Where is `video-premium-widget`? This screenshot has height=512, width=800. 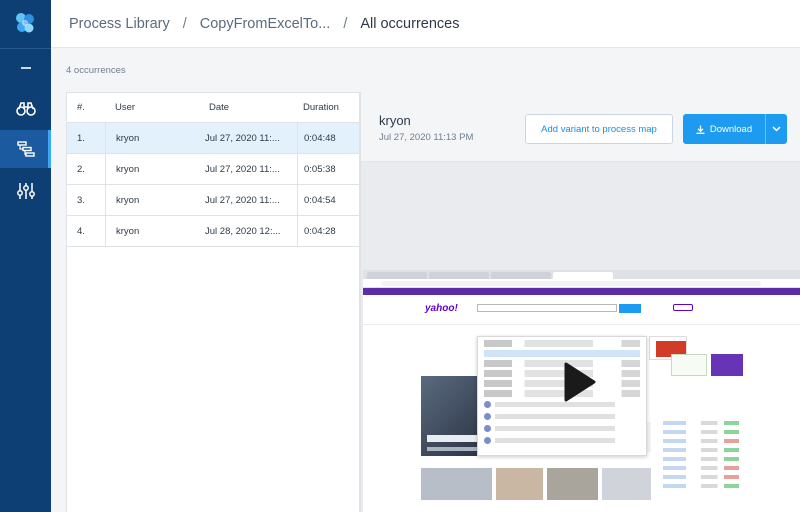
video-premium-widget is located at coordinates (727, 365).